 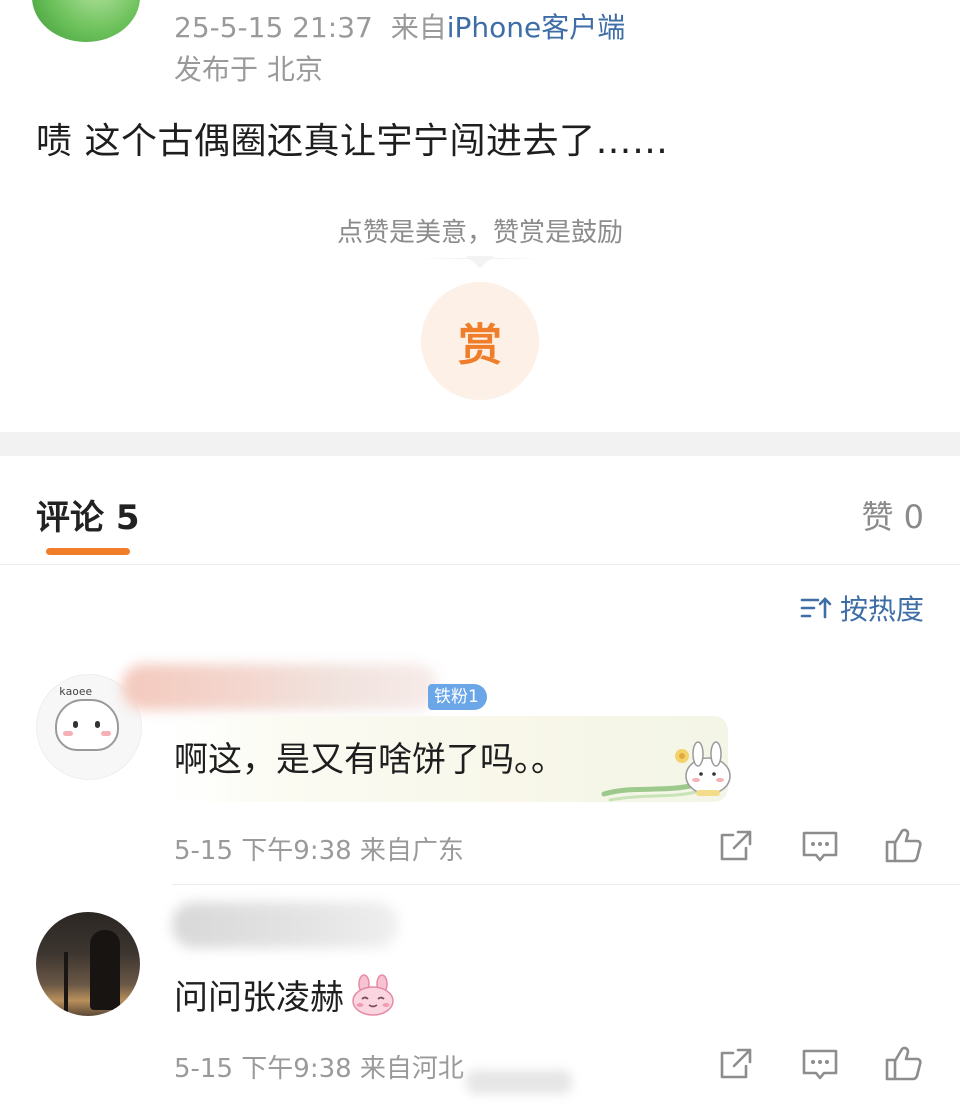 I want to click on post-meta: 25-5-15 21:37 来自iPhone客户端, so click(x=399, y=26).